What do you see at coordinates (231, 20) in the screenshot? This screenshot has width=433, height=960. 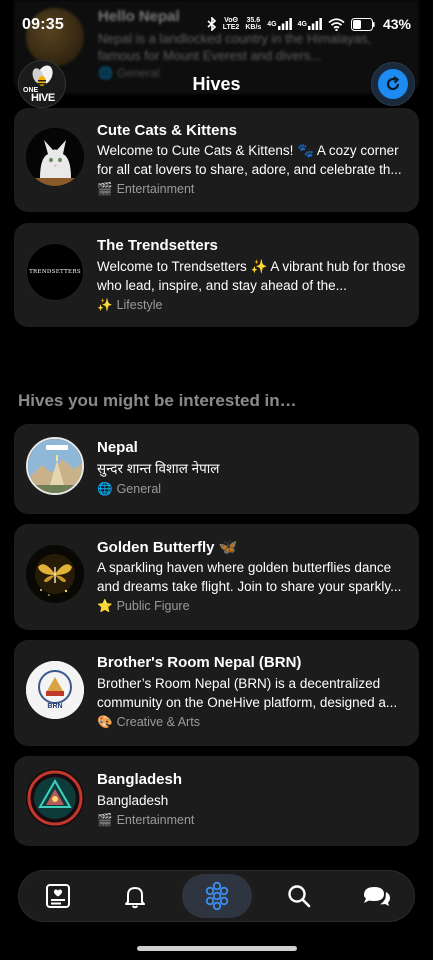 I see `volte-label: Voʘ` at bounding box center [231, 20].